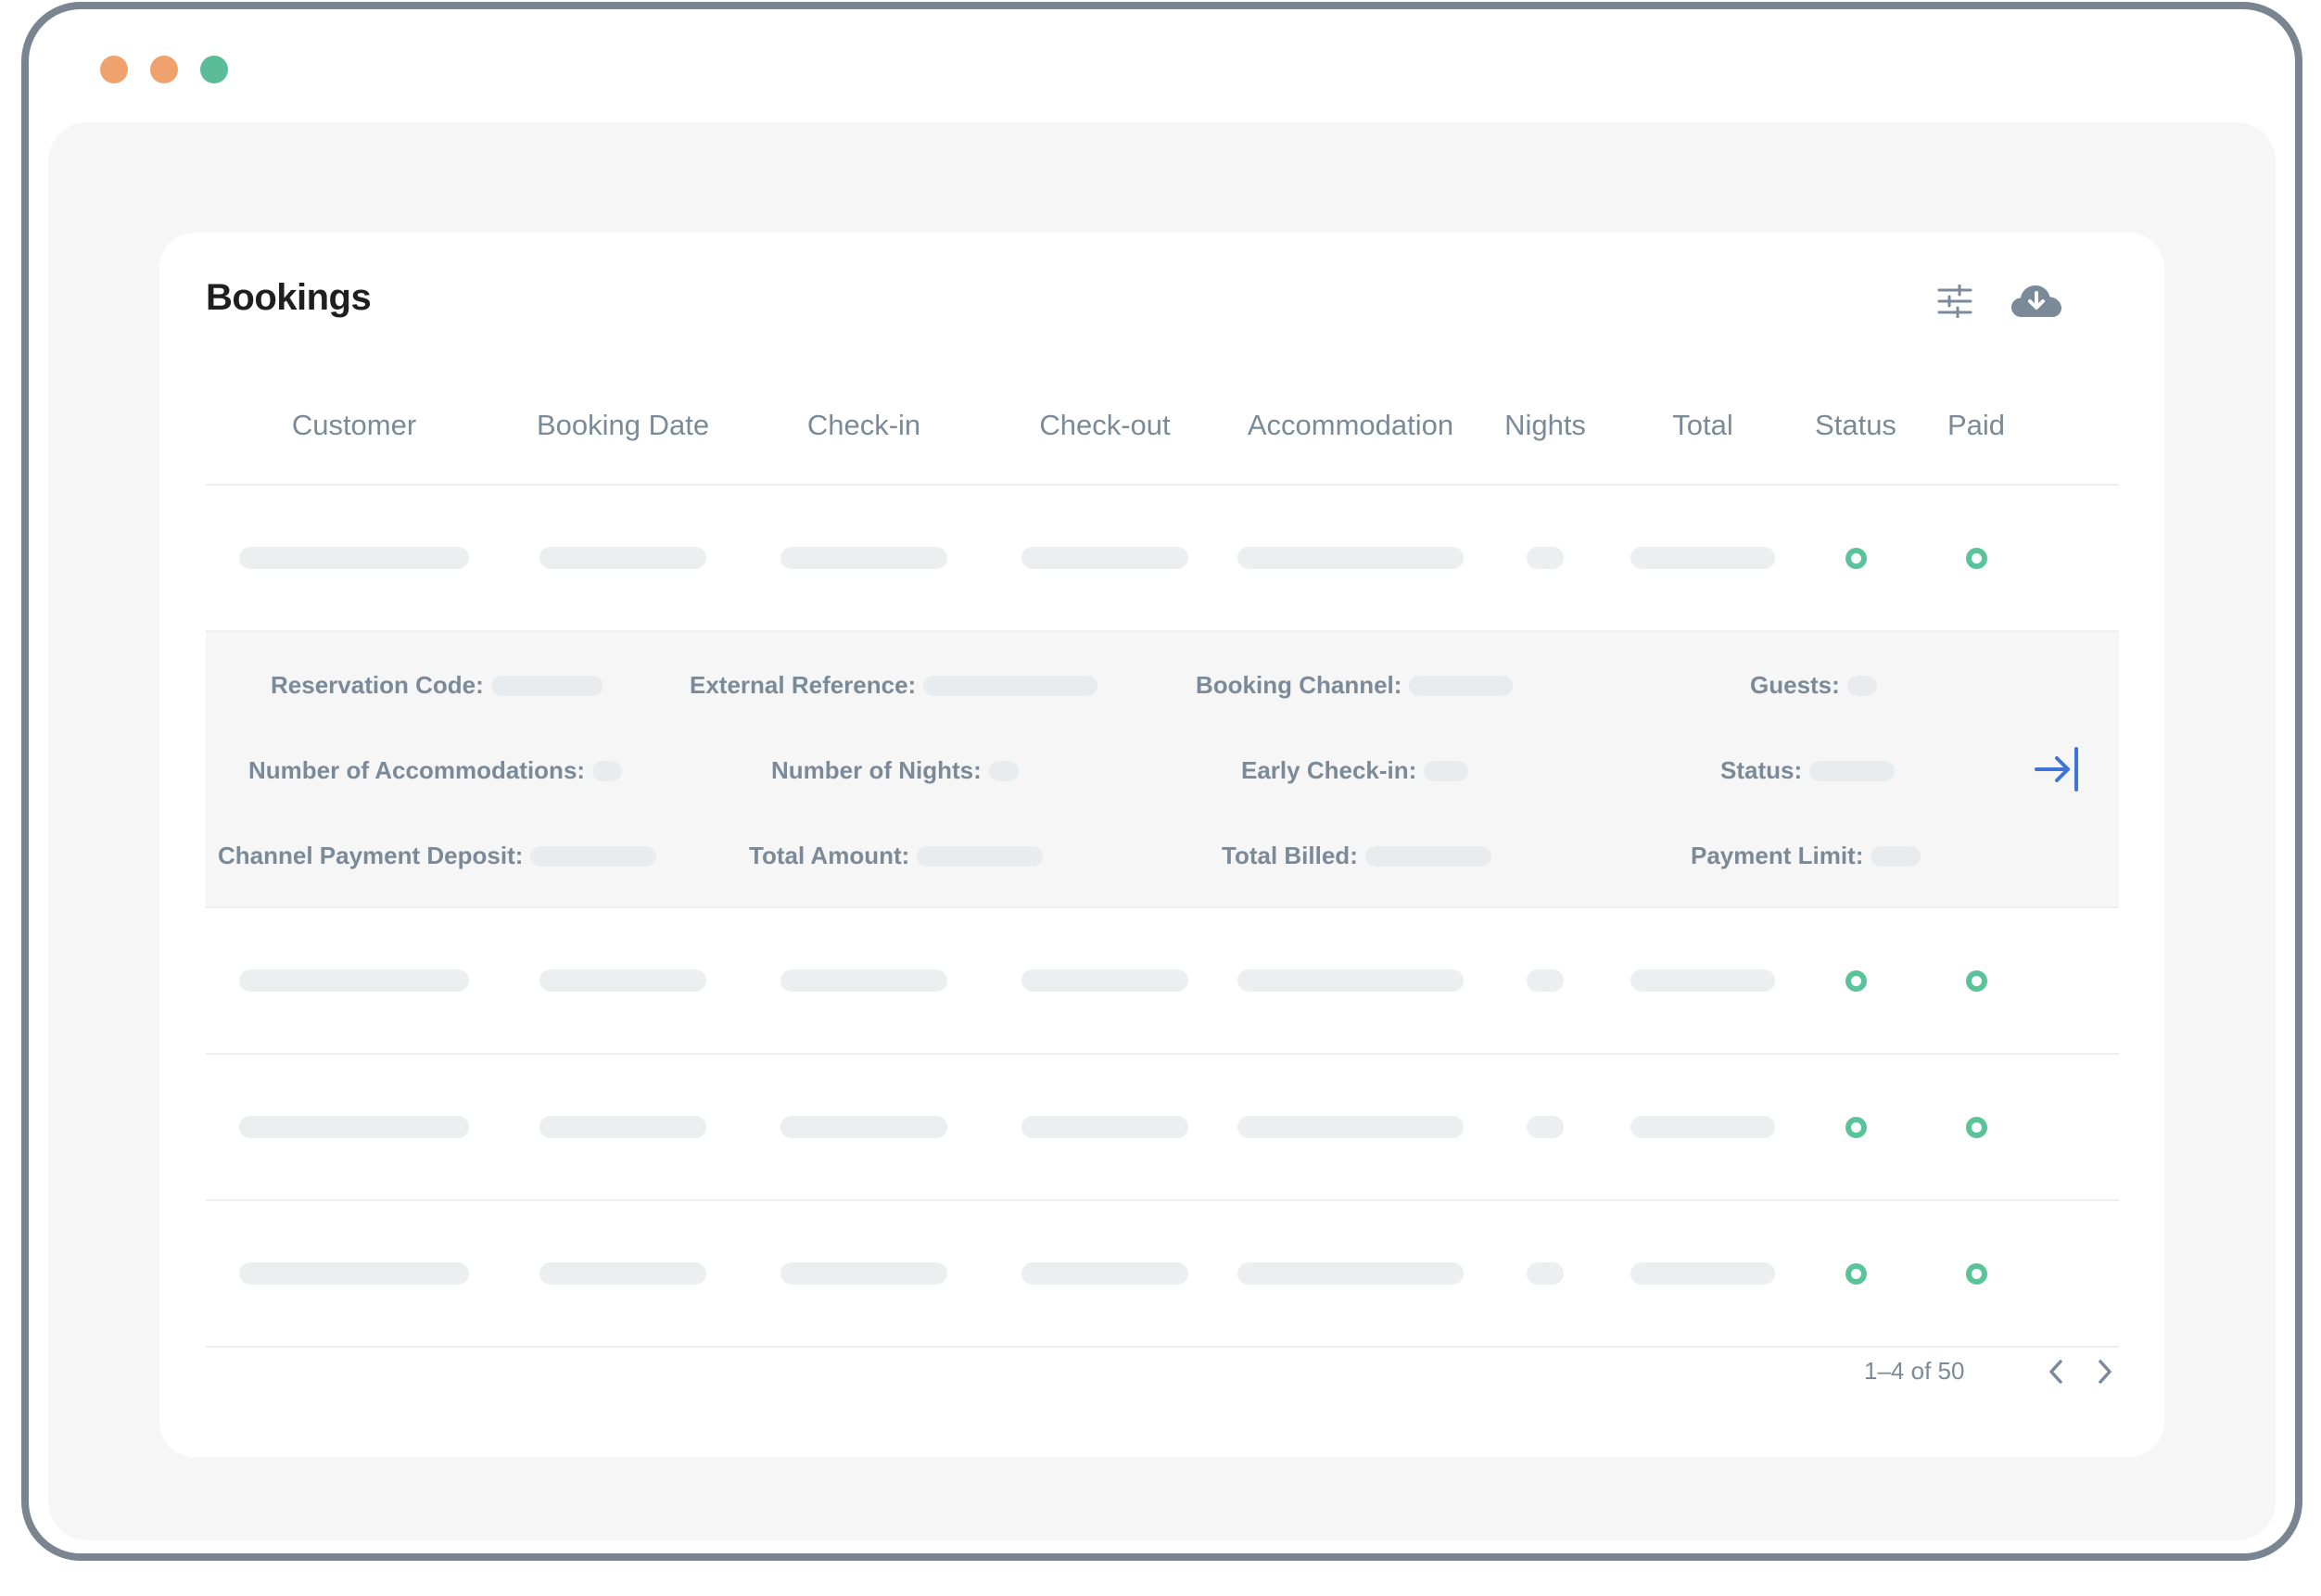 This screenshot has height=1596, width=2321. I want to click on page-title: Bookings, so click(289, 298).